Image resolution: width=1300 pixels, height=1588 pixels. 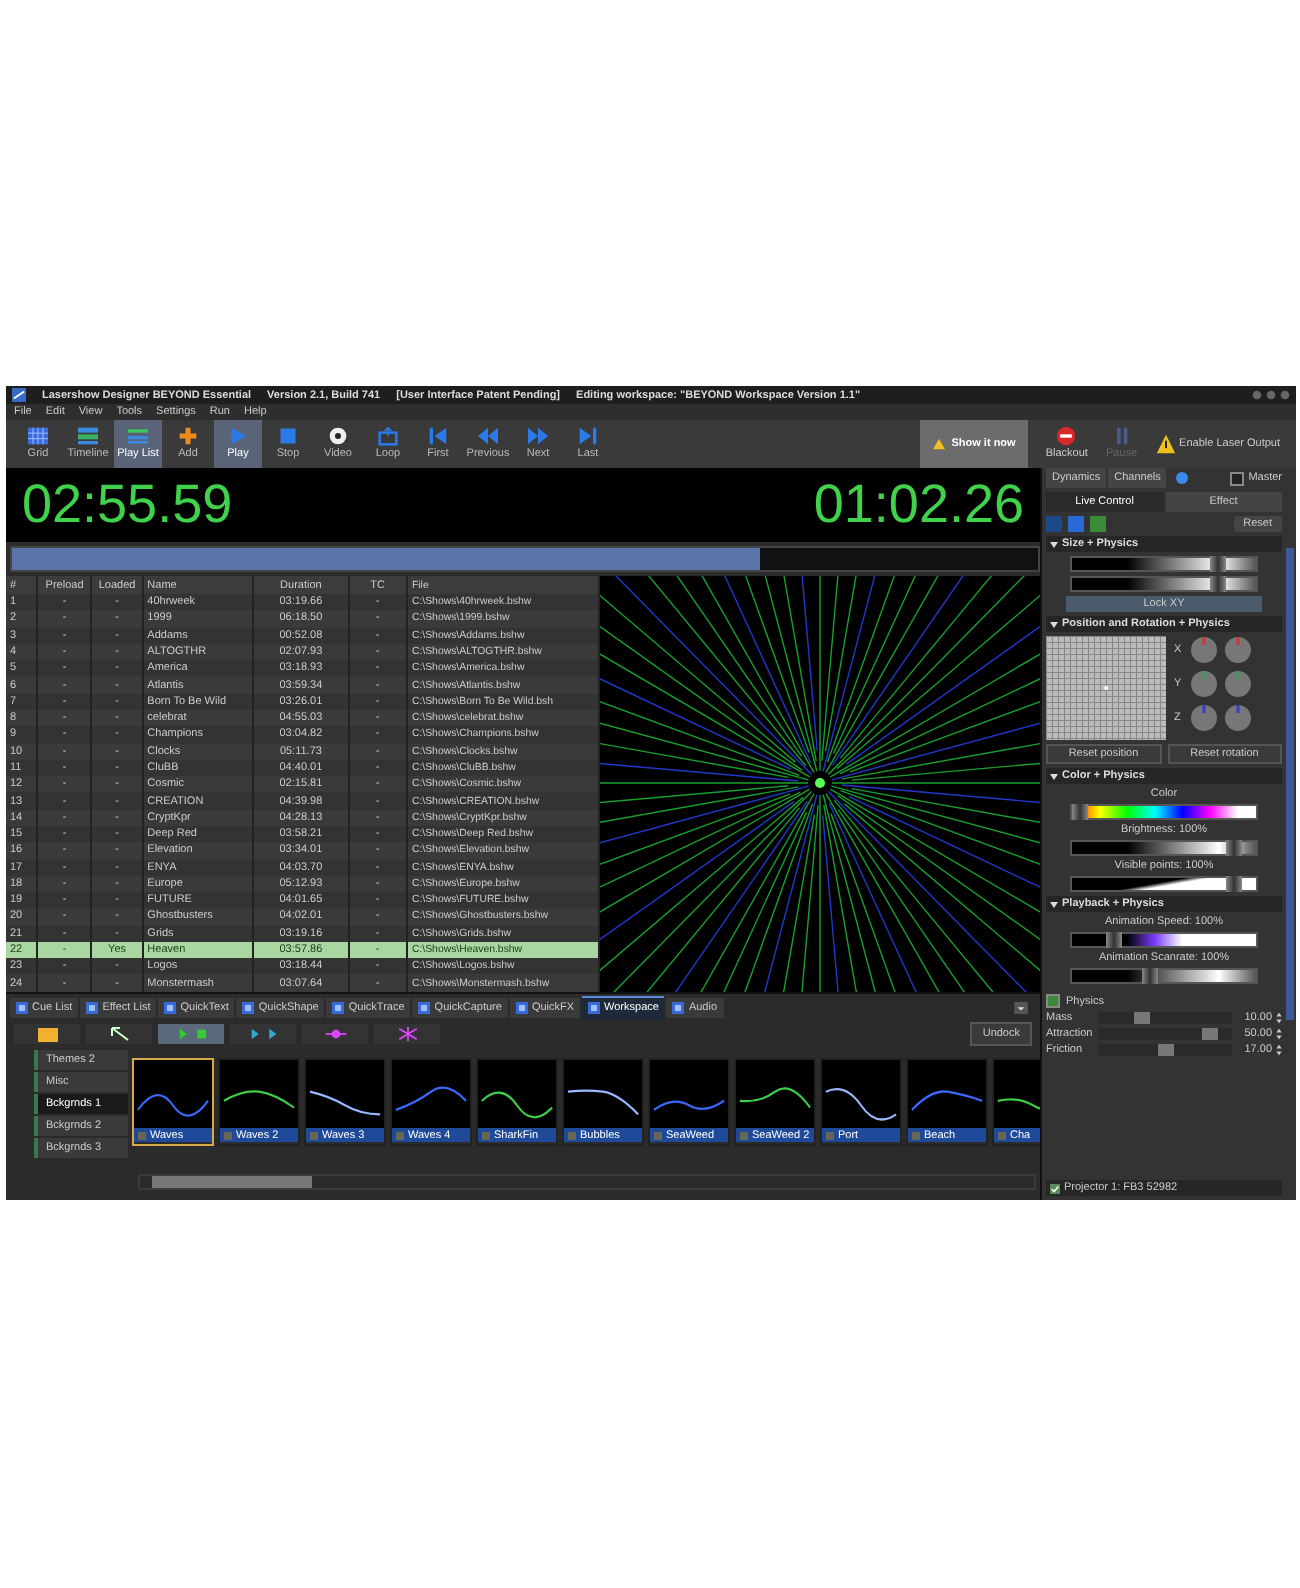 I want to click on stop-icon, so click(x=288, y=436).